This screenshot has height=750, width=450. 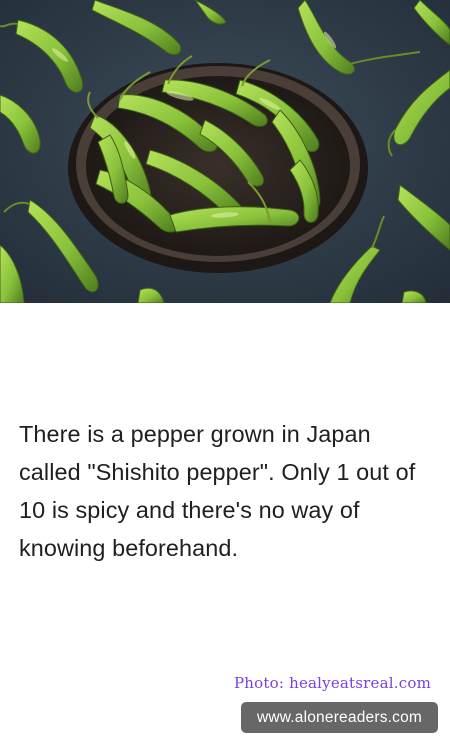 What do you see at coordinates (332, 683) in the screenshot?
I see `photo-credit: Photo: healyeatsreal.com` at bounding box center [332, 683].